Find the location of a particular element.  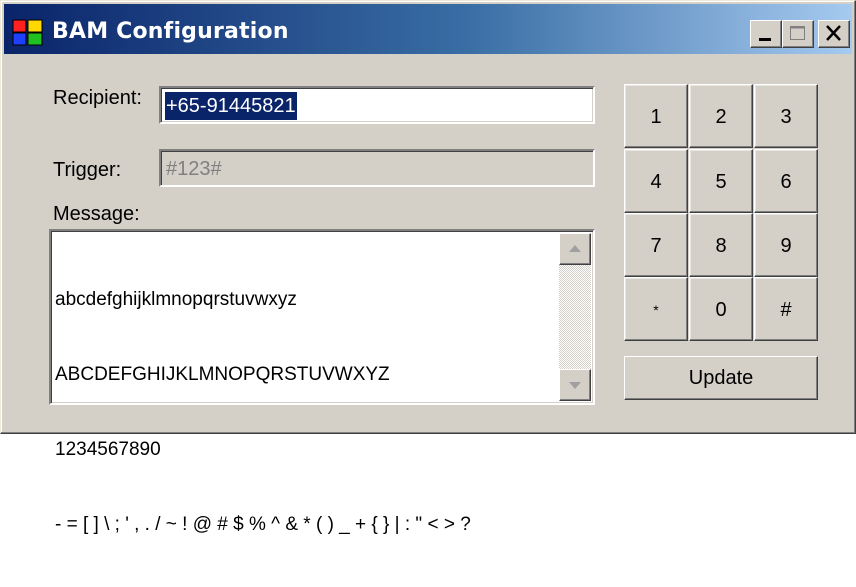

keypad-key-hash: # is located at coordinates (786, 309).